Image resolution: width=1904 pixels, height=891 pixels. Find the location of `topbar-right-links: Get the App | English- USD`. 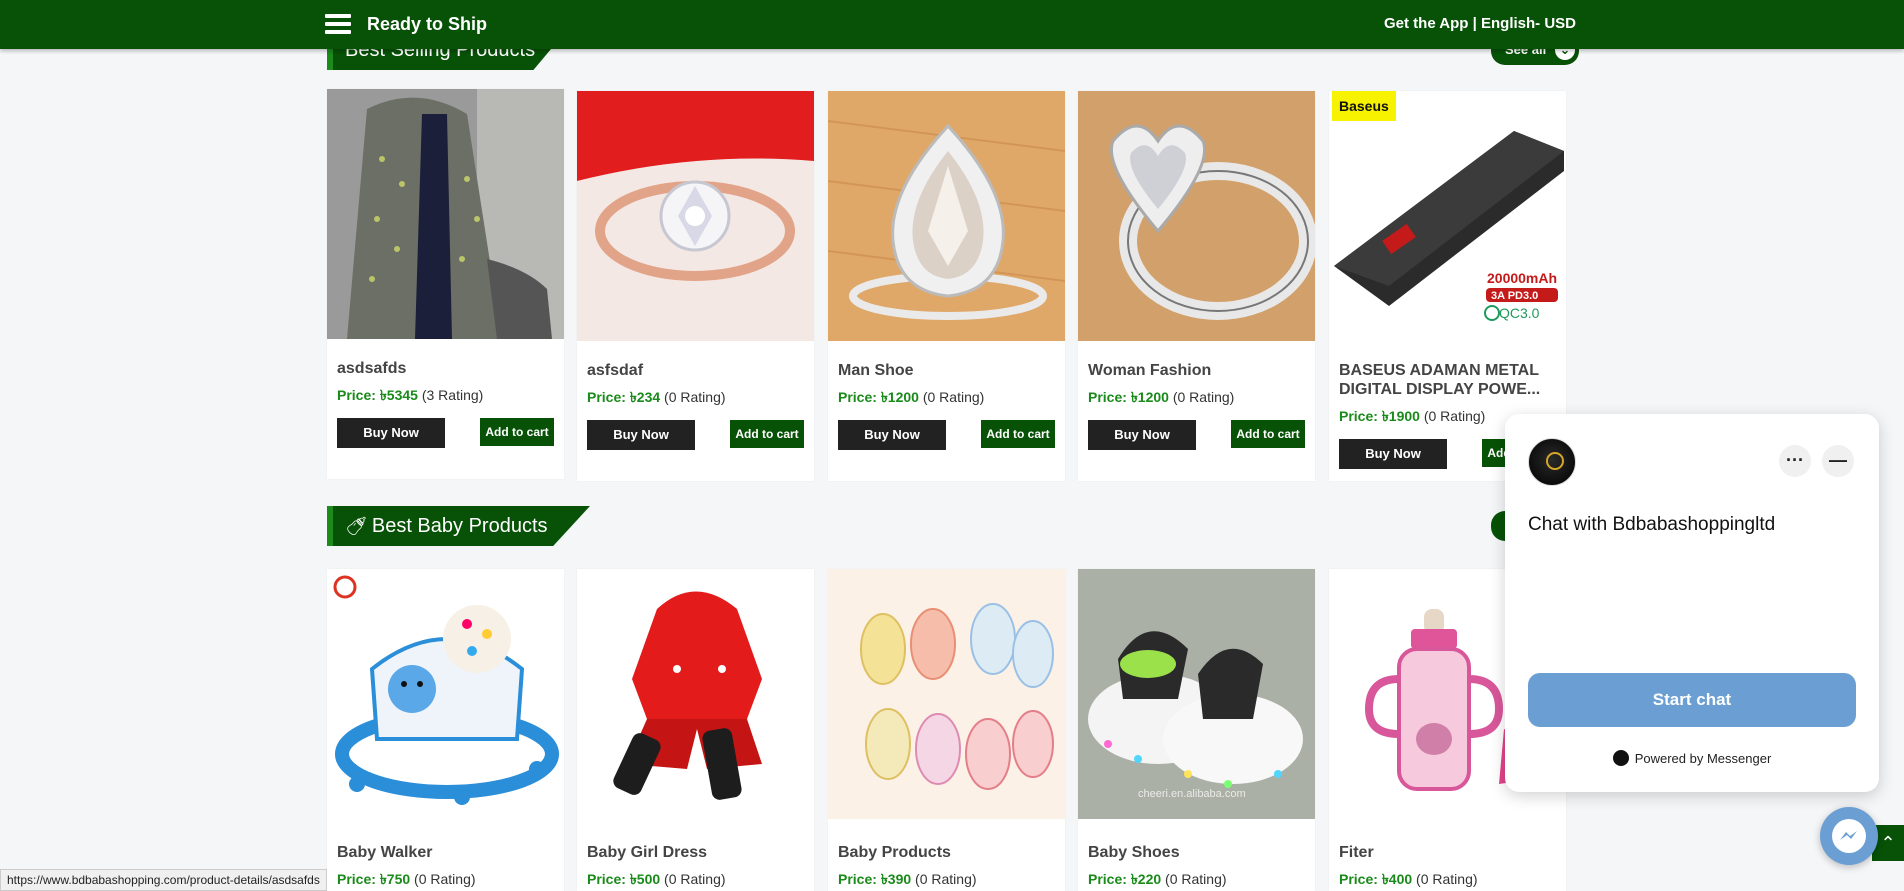

topbar-right-links: Get the App | English- USD is located at coordinates (1480, 23).